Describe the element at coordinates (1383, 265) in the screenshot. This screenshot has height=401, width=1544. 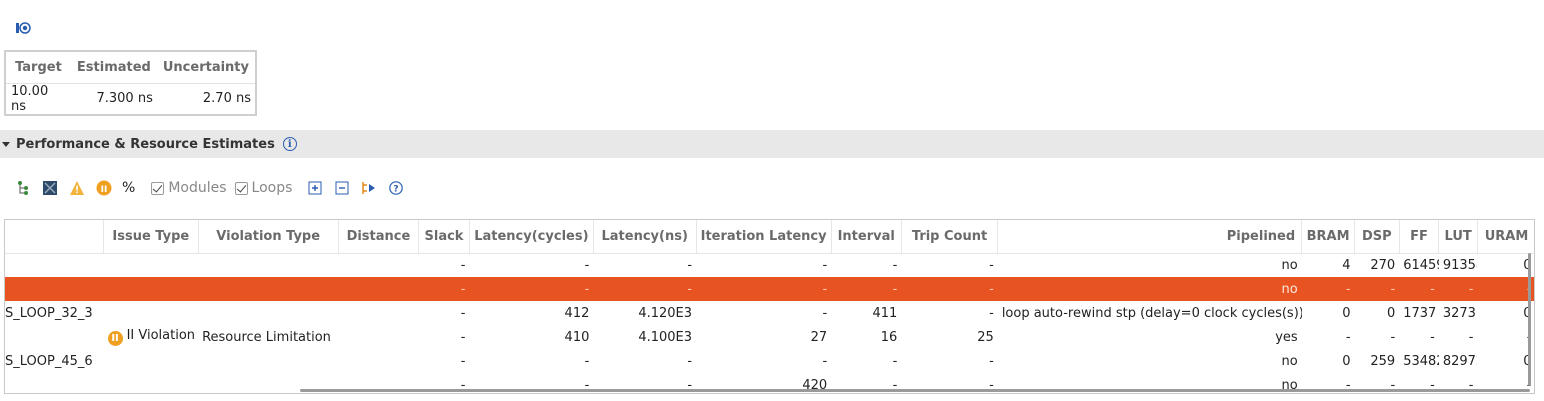
I see `row-dsp: 270` at that location.